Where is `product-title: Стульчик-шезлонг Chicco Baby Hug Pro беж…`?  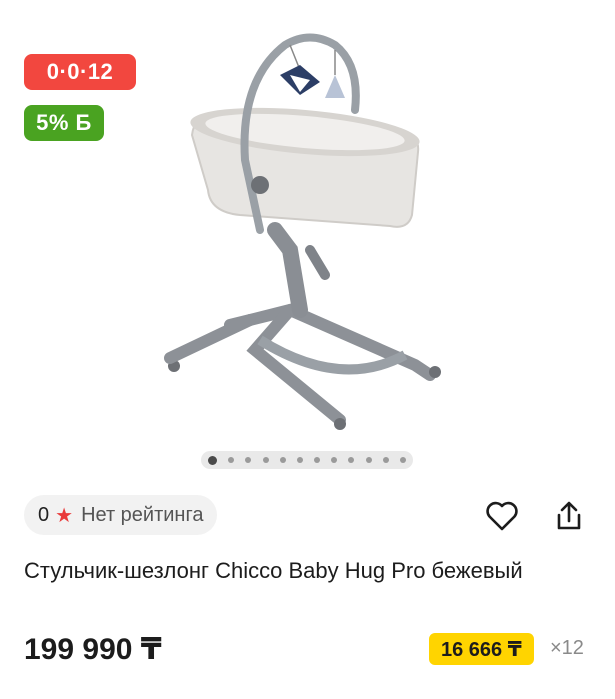 product-title: Стульчик-шезлонг Chicco Baby Hug Pro беж… is located at coordinates (273, 570).